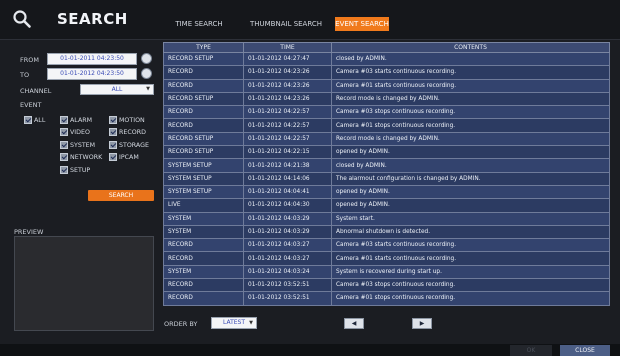 The height and width of the screenshot is (356, 620). I want to click on page-title: SEARCH, so click(92, 19).